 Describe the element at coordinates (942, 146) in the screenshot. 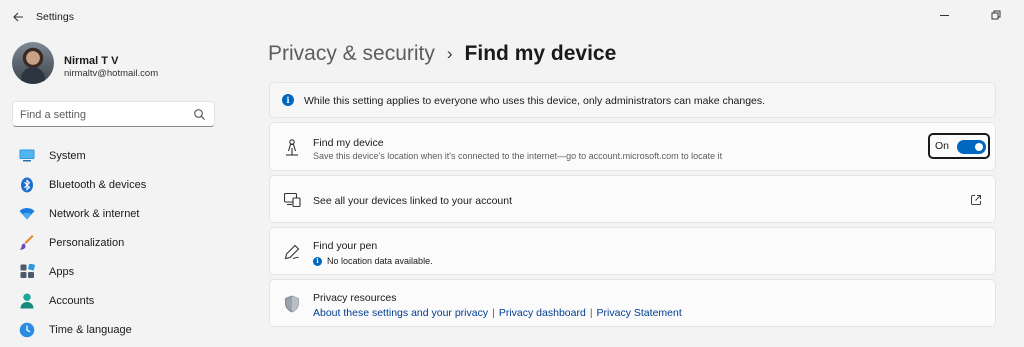

I see `toggle-state-label: On` at that location.